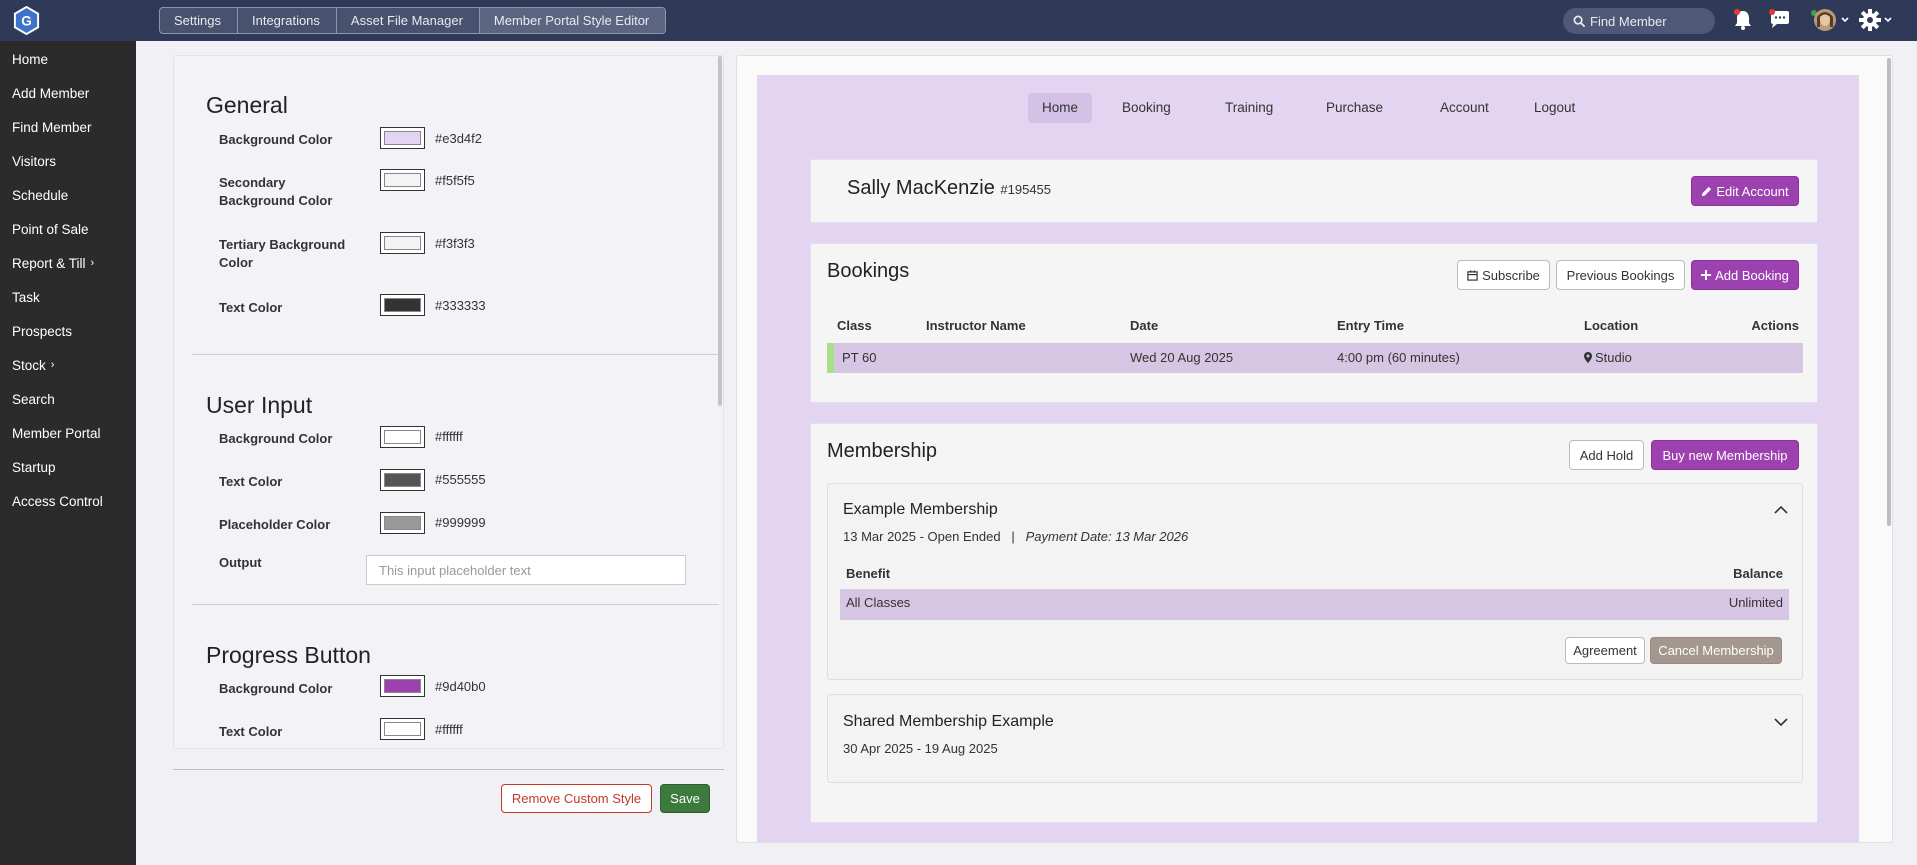 The width and height of the screenshot is (1917, 865). Describe the element at coordinates (1620, 275) in the screenshot. I see `previous-bookings-button: Previous Bookings` at that location.